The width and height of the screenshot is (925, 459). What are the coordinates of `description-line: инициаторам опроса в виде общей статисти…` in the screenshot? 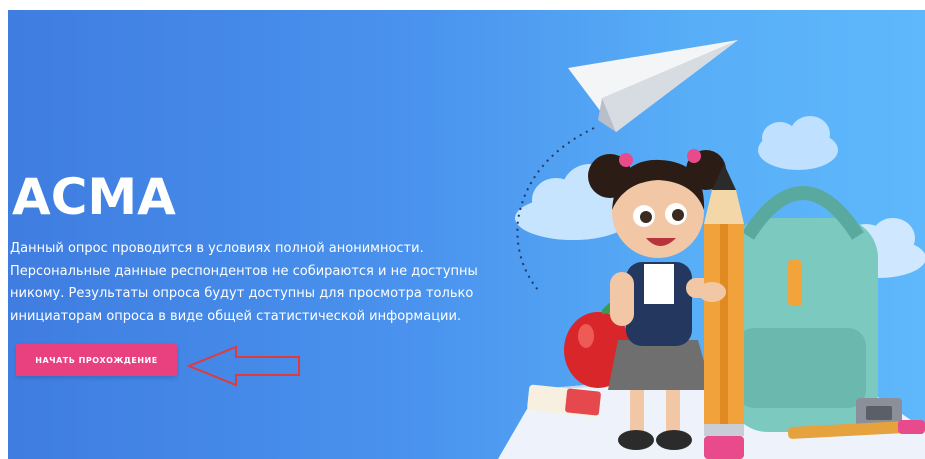 It's located at (236, 316).